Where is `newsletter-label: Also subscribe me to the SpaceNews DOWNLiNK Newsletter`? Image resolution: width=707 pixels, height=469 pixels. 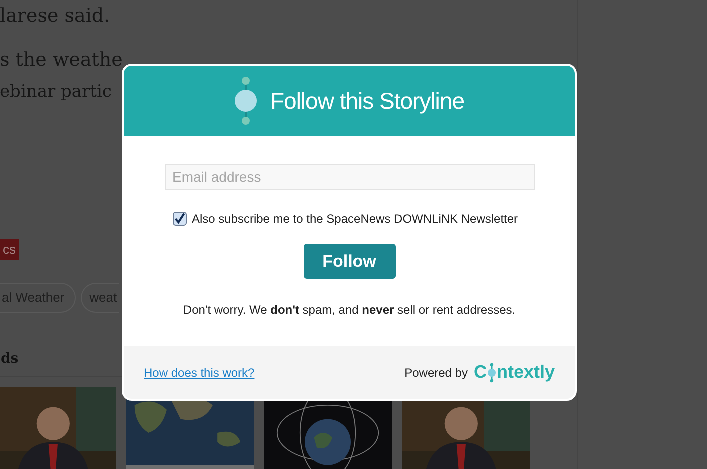
newsletter-label: Also subscribe me to the SpaceNews DOWNLiNK Newsletter is located at coordinates (355, 219).